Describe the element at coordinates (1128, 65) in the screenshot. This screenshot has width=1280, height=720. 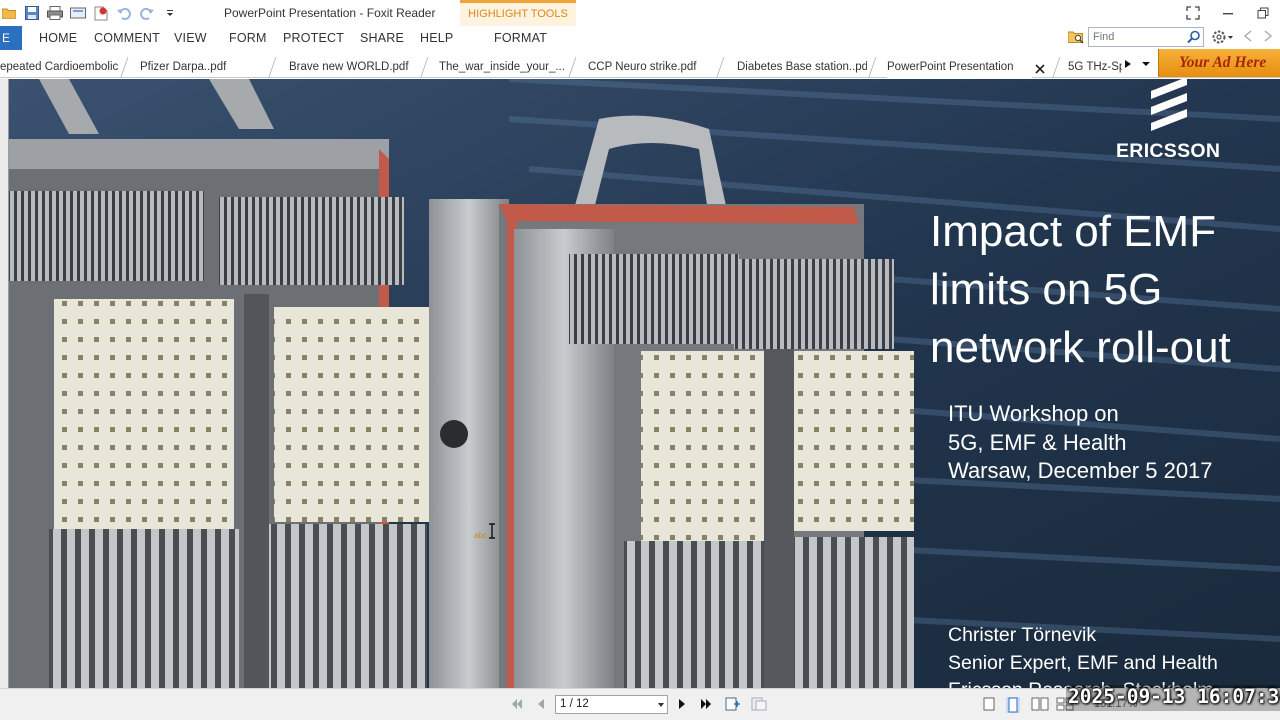
I see `tab-scroll-right-icon` at that location.